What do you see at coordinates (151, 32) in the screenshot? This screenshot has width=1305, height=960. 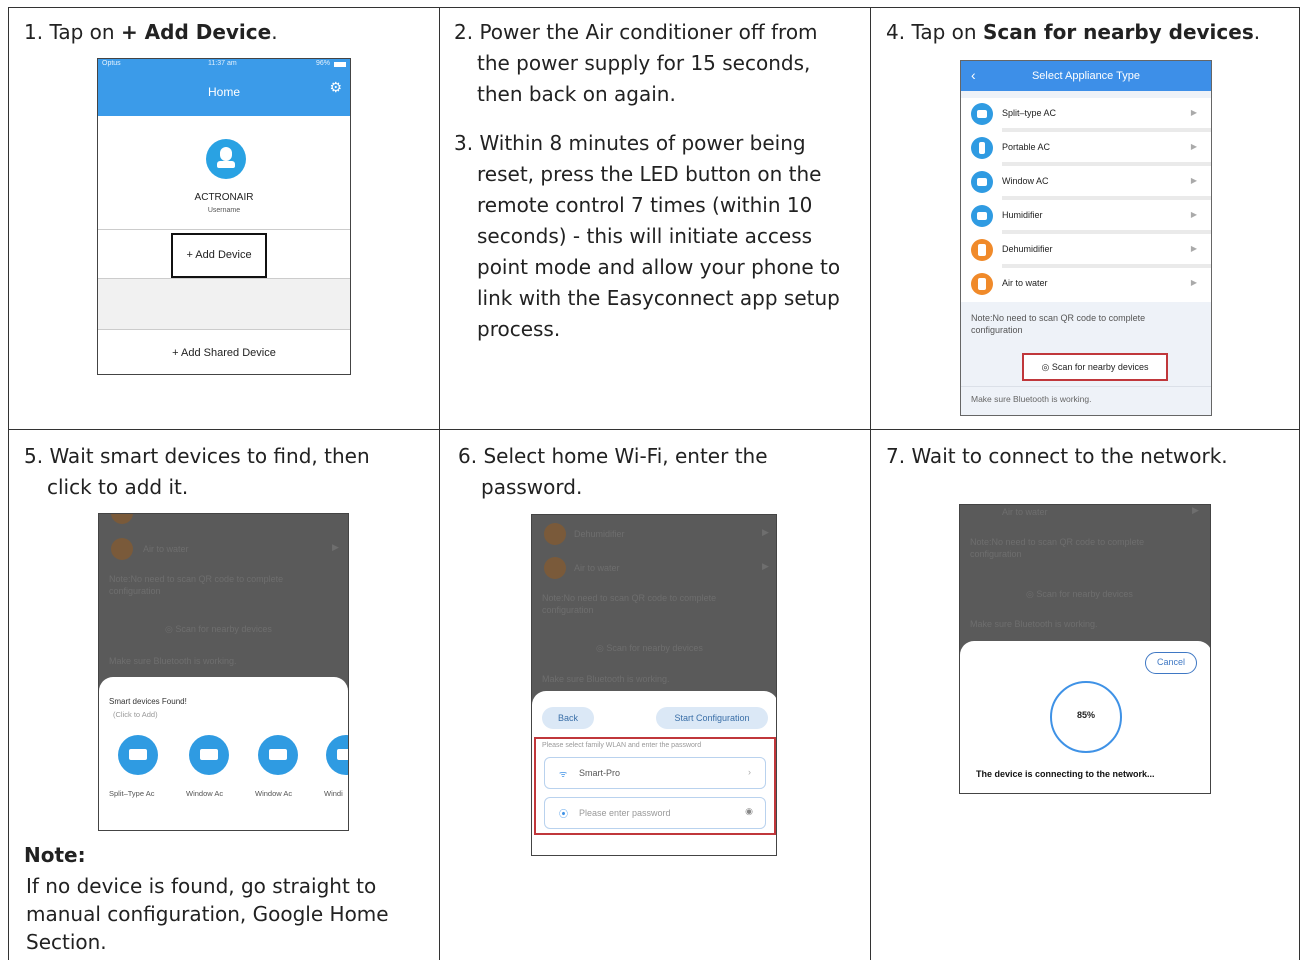 I see `step-1-text: 1. Tap on + Add Device.` at bounding box center [151, 32].